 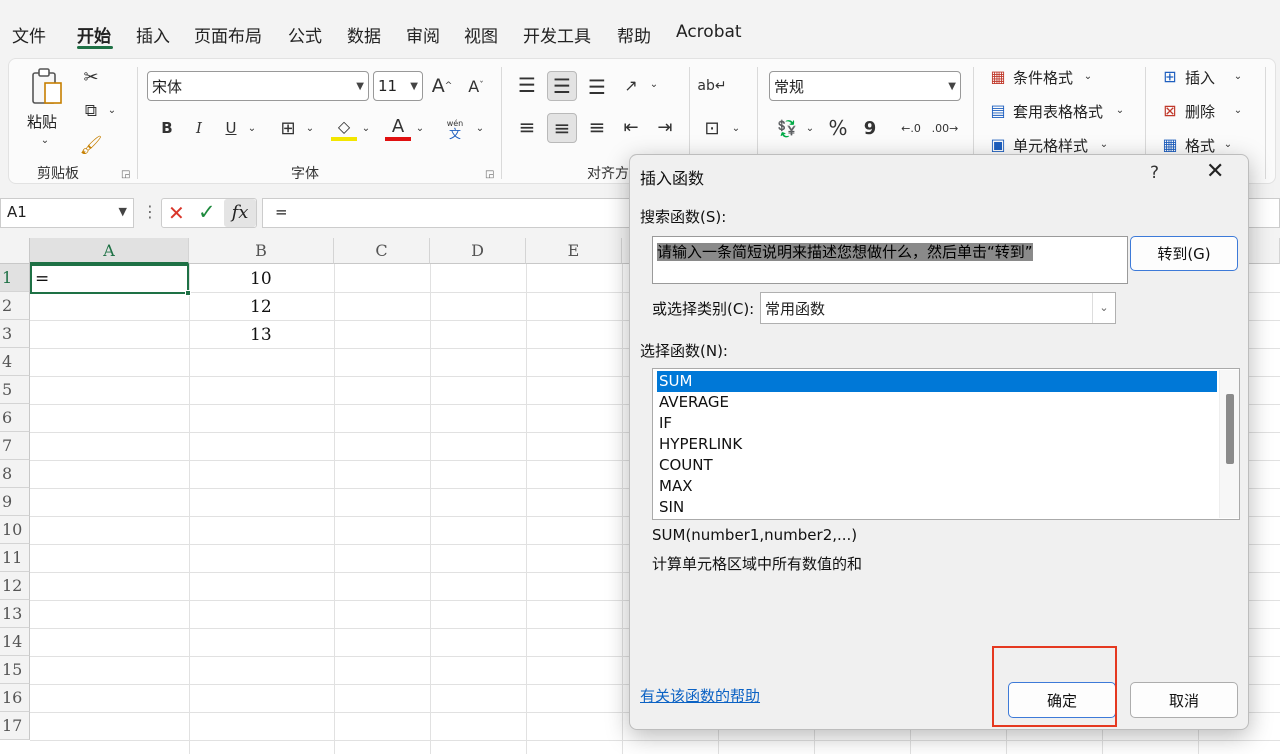 What do you see at coordinates (478, 251) in the screenshot?
I see `column-header-d: D` at bounding box center [478, 251].